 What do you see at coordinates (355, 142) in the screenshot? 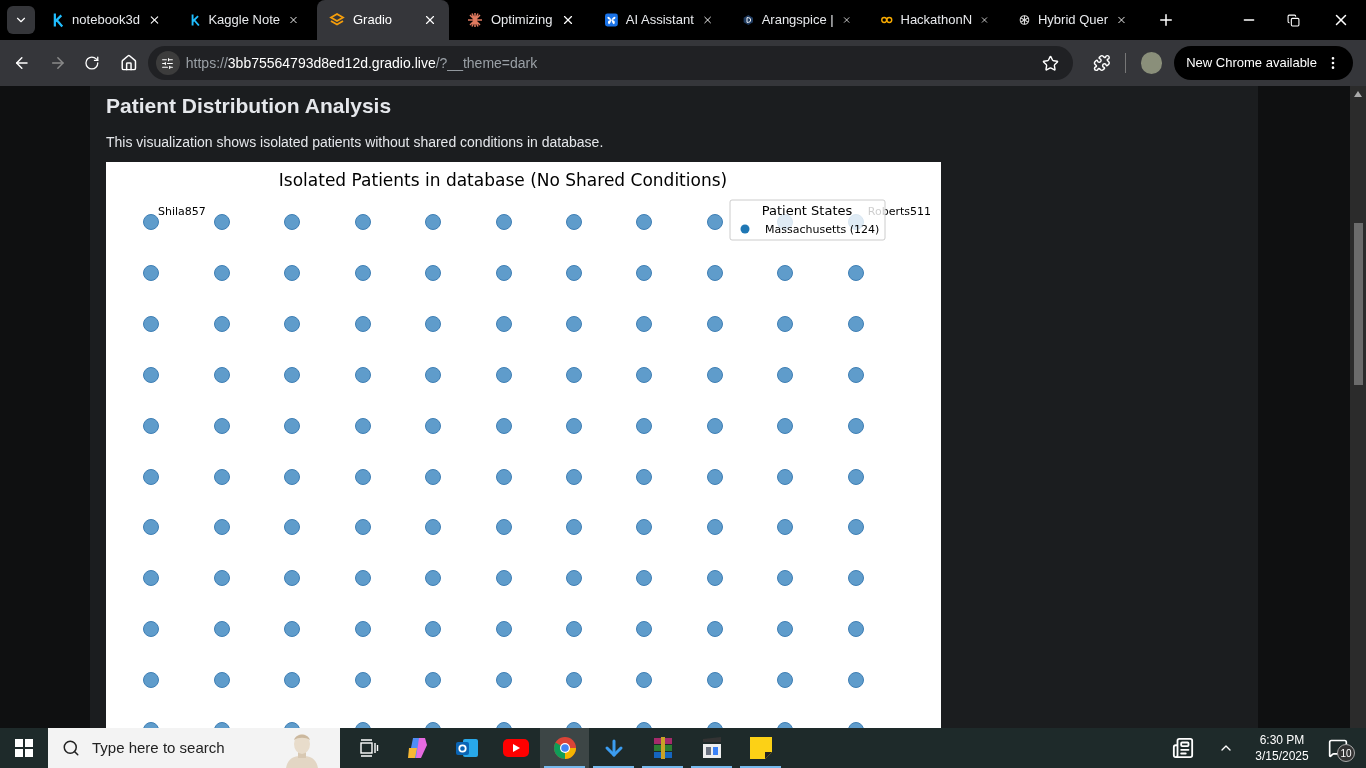
I see `description-text: This visualization shows isolated patients without shared conditions in database.` at bounding box center [355, 142].